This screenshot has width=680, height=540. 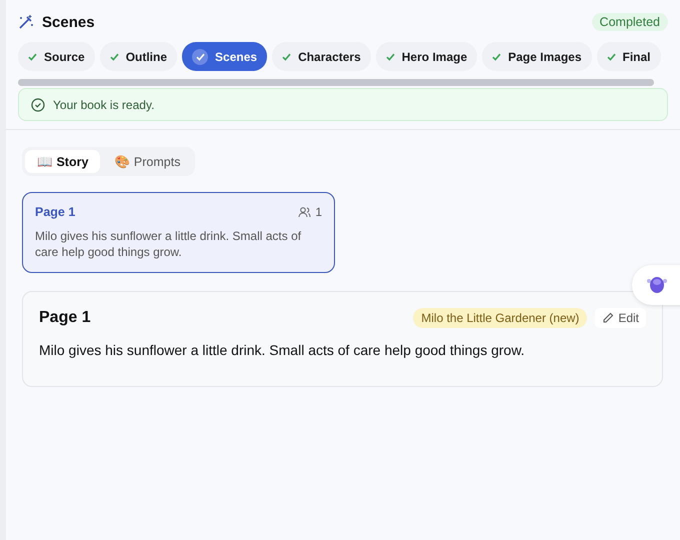 What do you see at coordinates (68, 22) in the screenshot?
I see `page-title: Scenes` at bounding box center [68, 22].